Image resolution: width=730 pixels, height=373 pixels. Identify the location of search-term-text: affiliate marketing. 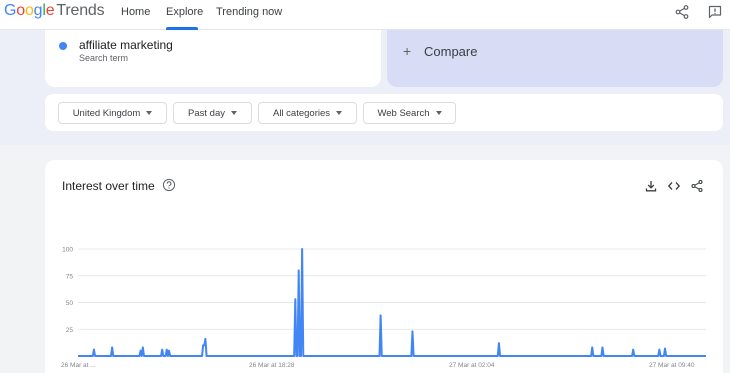
(126, 45).